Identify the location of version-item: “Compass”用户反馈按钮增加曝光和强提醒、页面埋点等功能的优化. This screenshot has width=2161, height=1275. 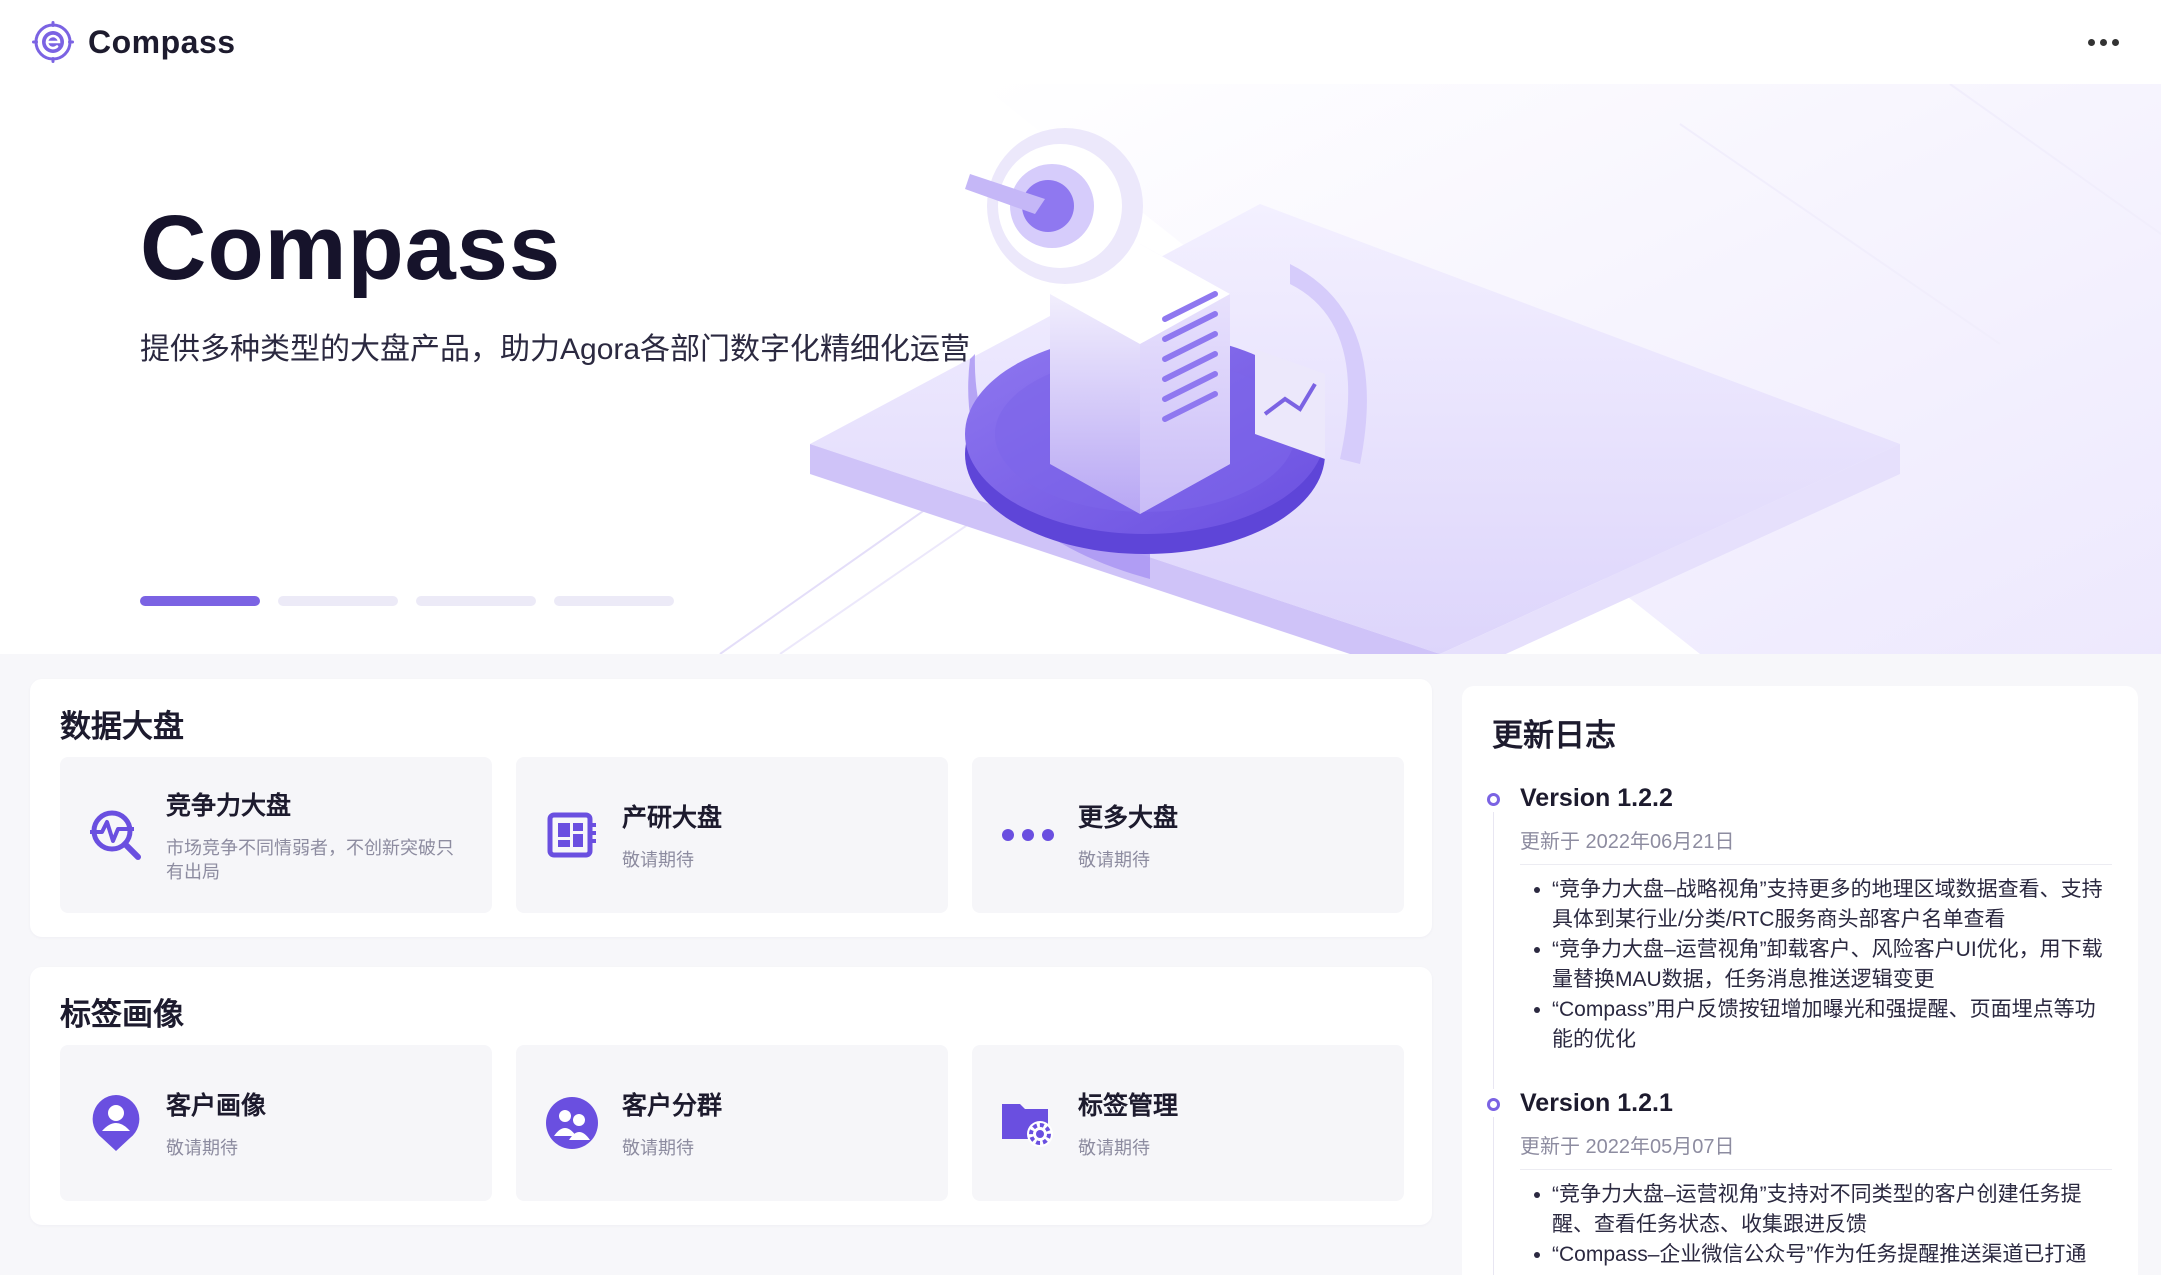
(1816, 1025).